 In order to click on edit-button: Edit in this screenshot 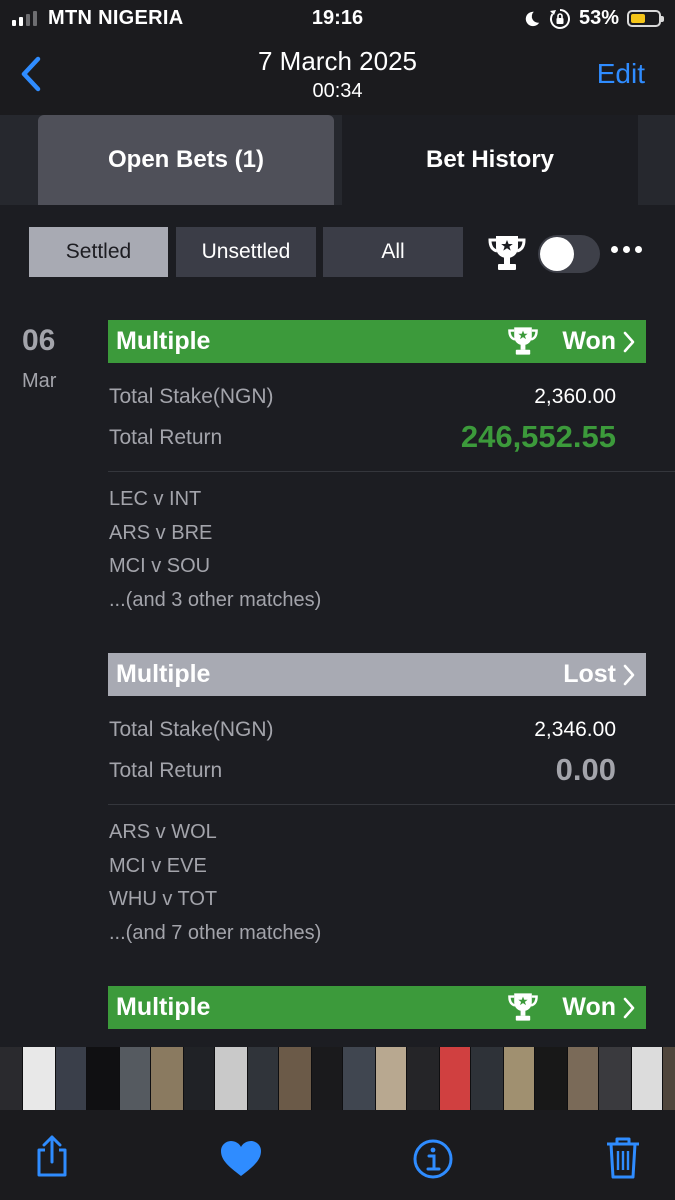, I will do `click(621, 74)`.